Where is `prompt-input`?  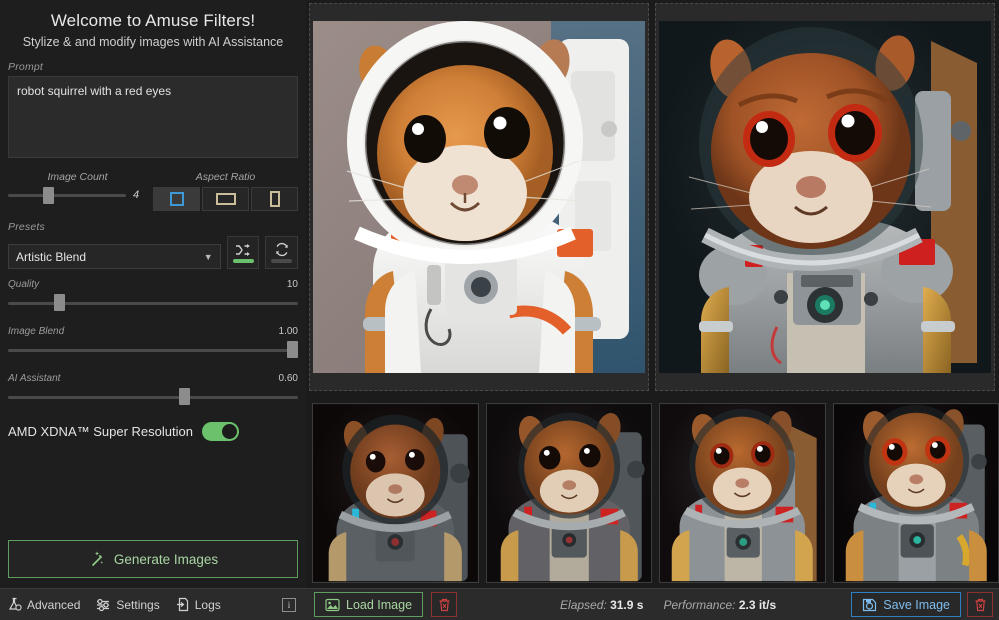 prompt-input is located at coordinates (153, 117).